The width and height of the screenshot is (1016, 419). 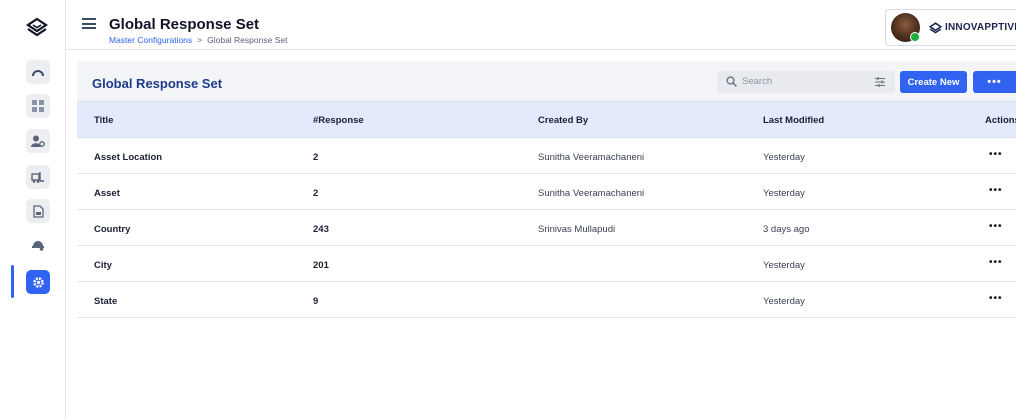 What do you see at coordinates (112, 229) in the screenshot?
I see `cell-title: Country` at bounding box center [112, 229].